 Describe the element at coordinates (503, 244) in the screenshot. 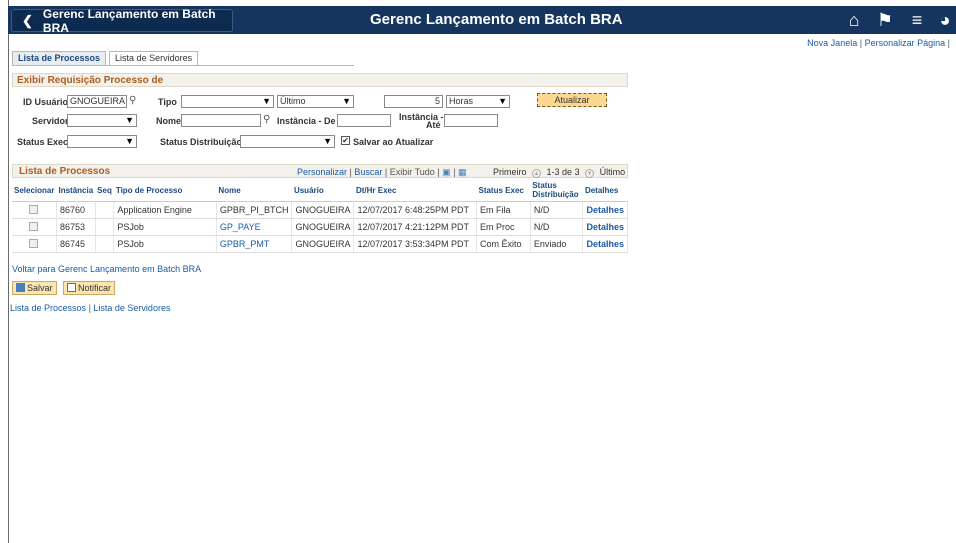

I see `cell-status: Com Êxito` at that location.